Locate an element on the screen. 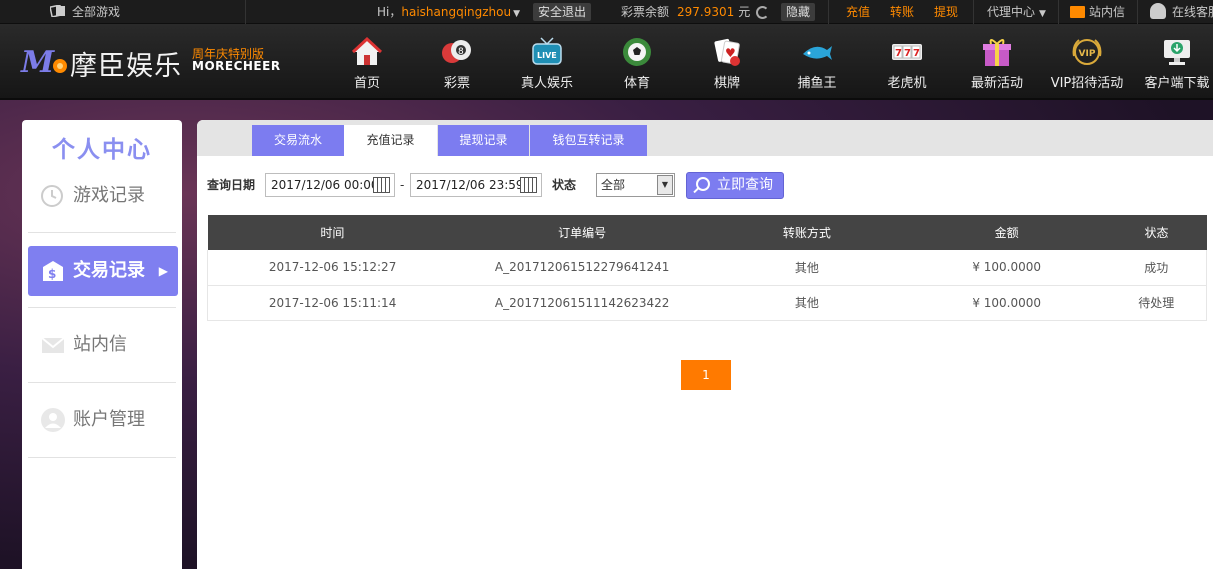  start-date-input: 2017/12/06 00:00 is located at coordinates (330, 185).